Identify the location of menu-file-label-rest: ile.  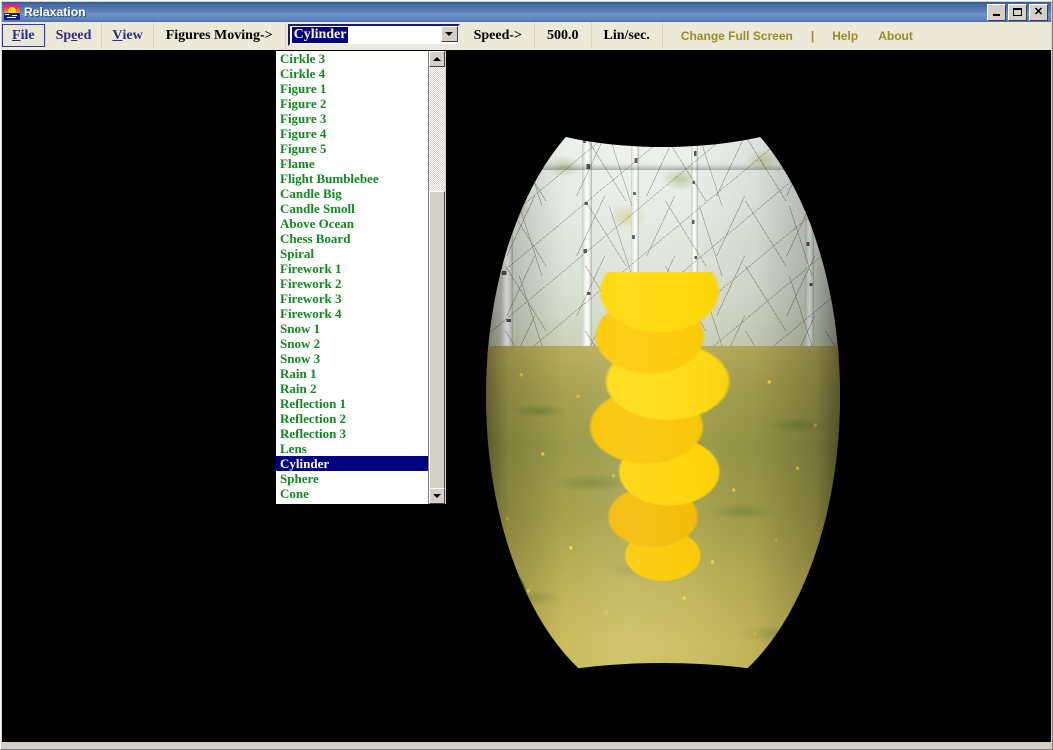
(27, 35).